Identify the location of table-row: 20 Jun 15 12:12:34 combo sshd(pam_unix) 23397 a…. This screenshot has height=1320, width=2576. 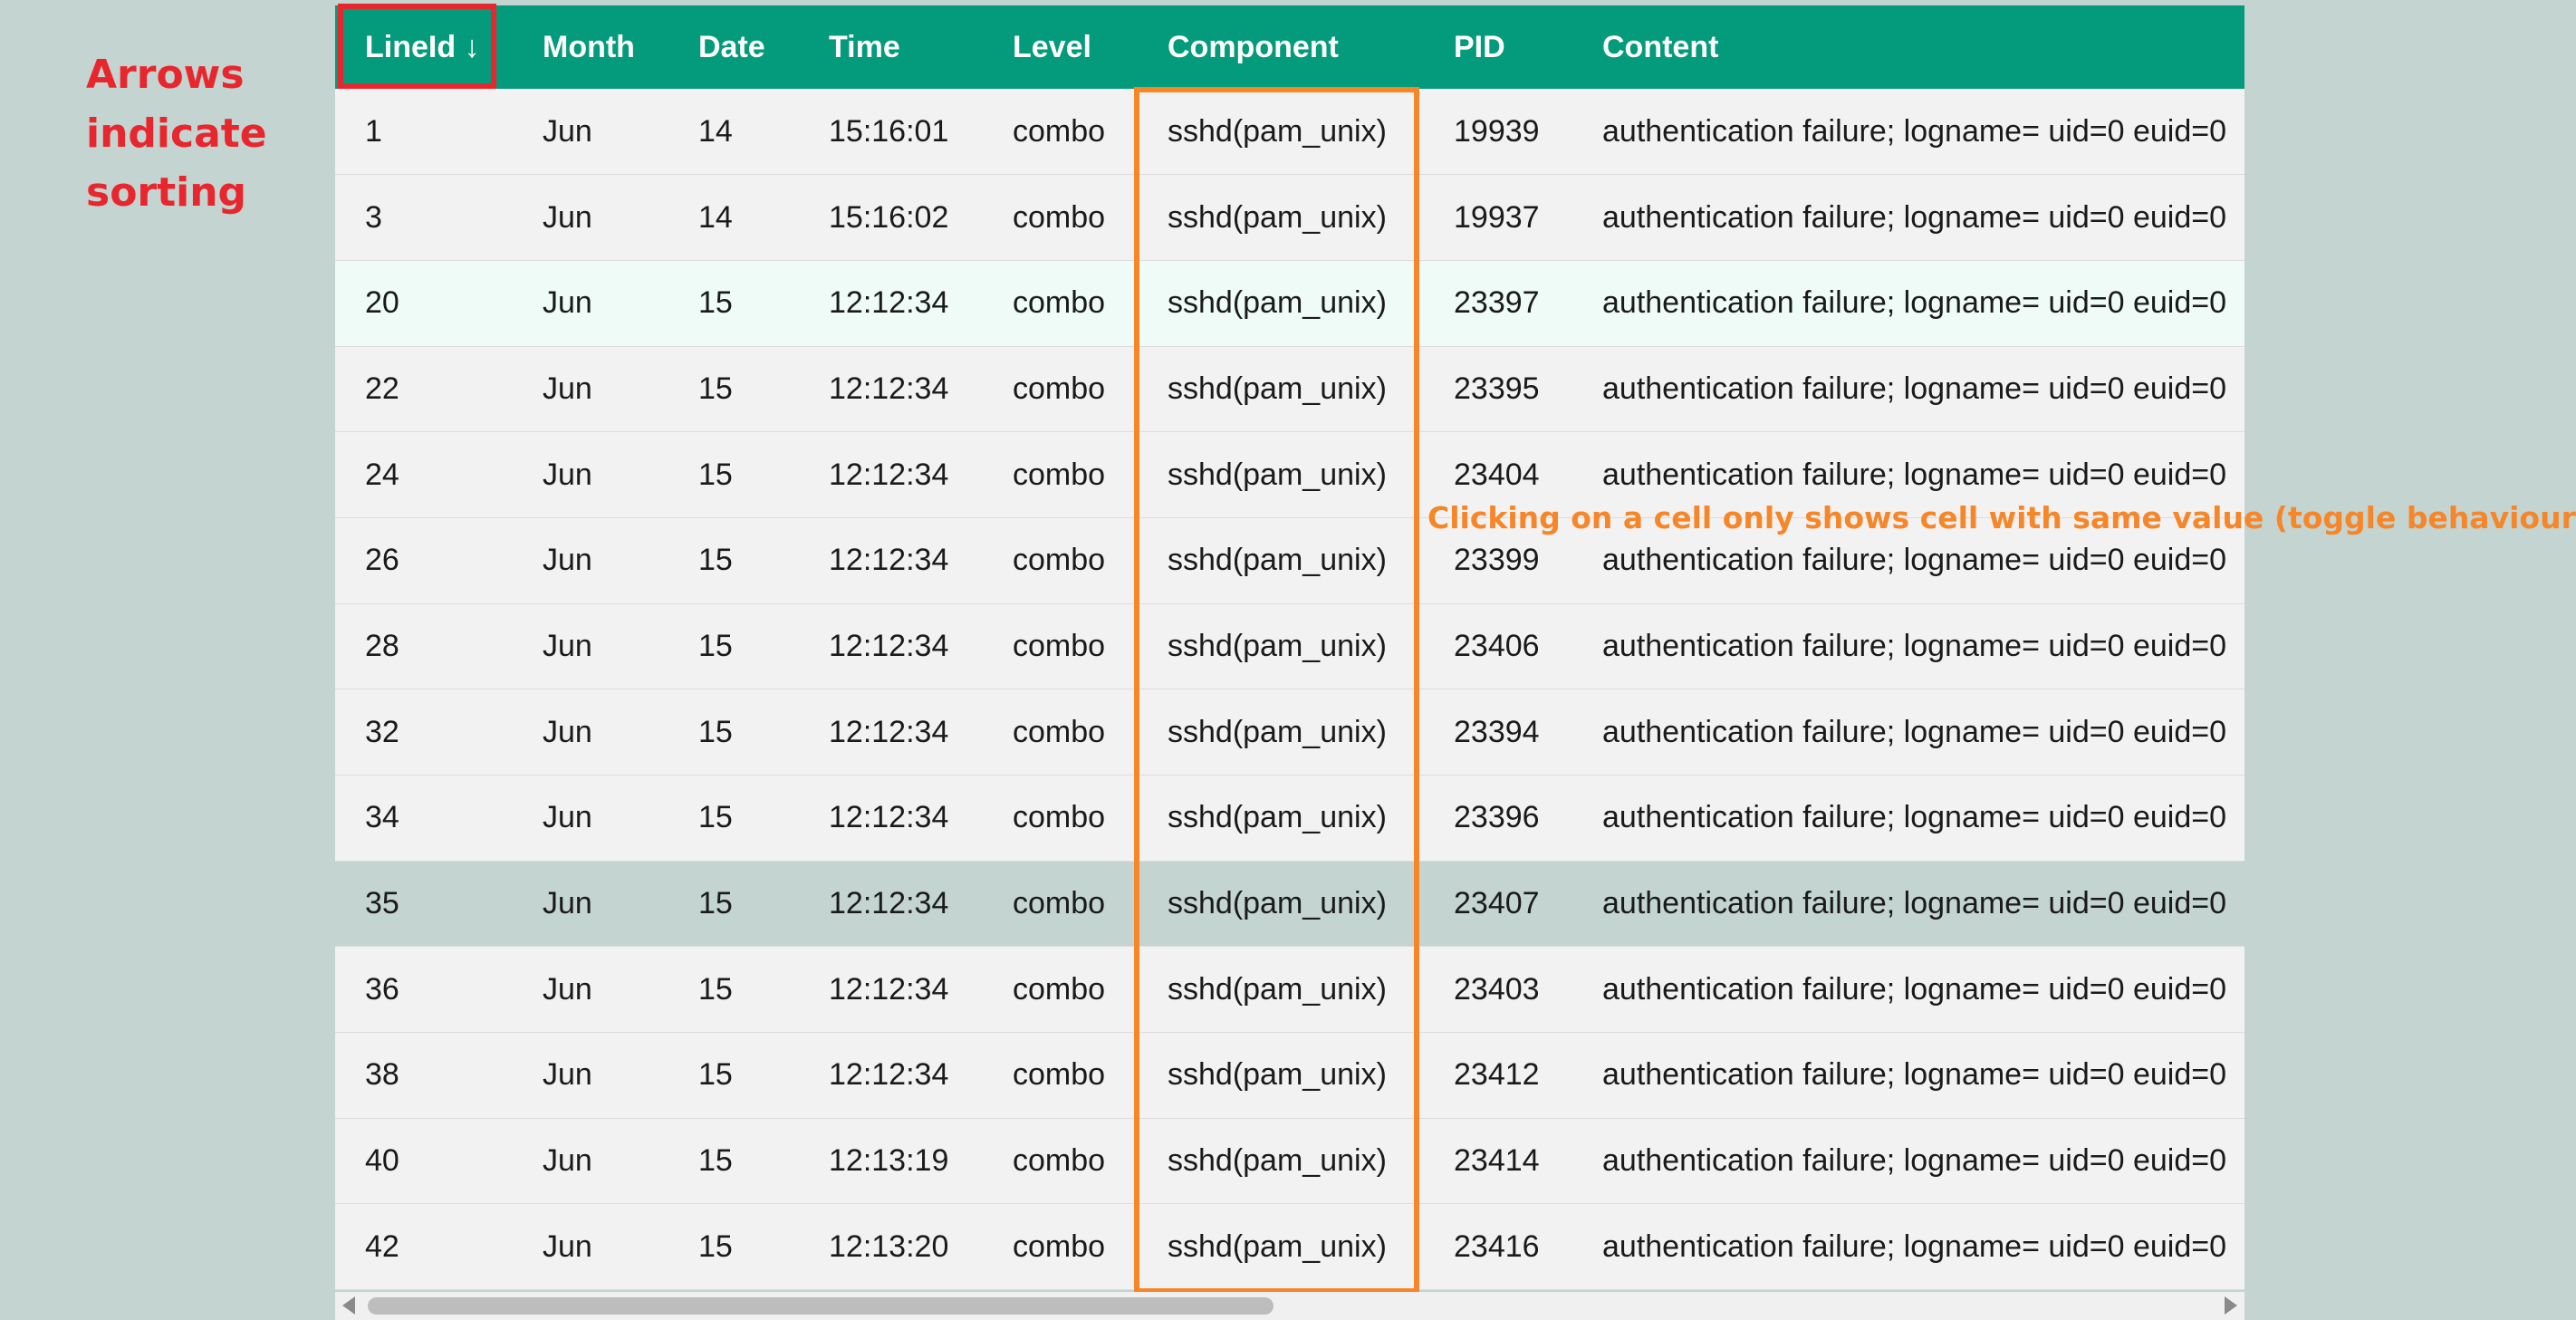
(1289, 303).